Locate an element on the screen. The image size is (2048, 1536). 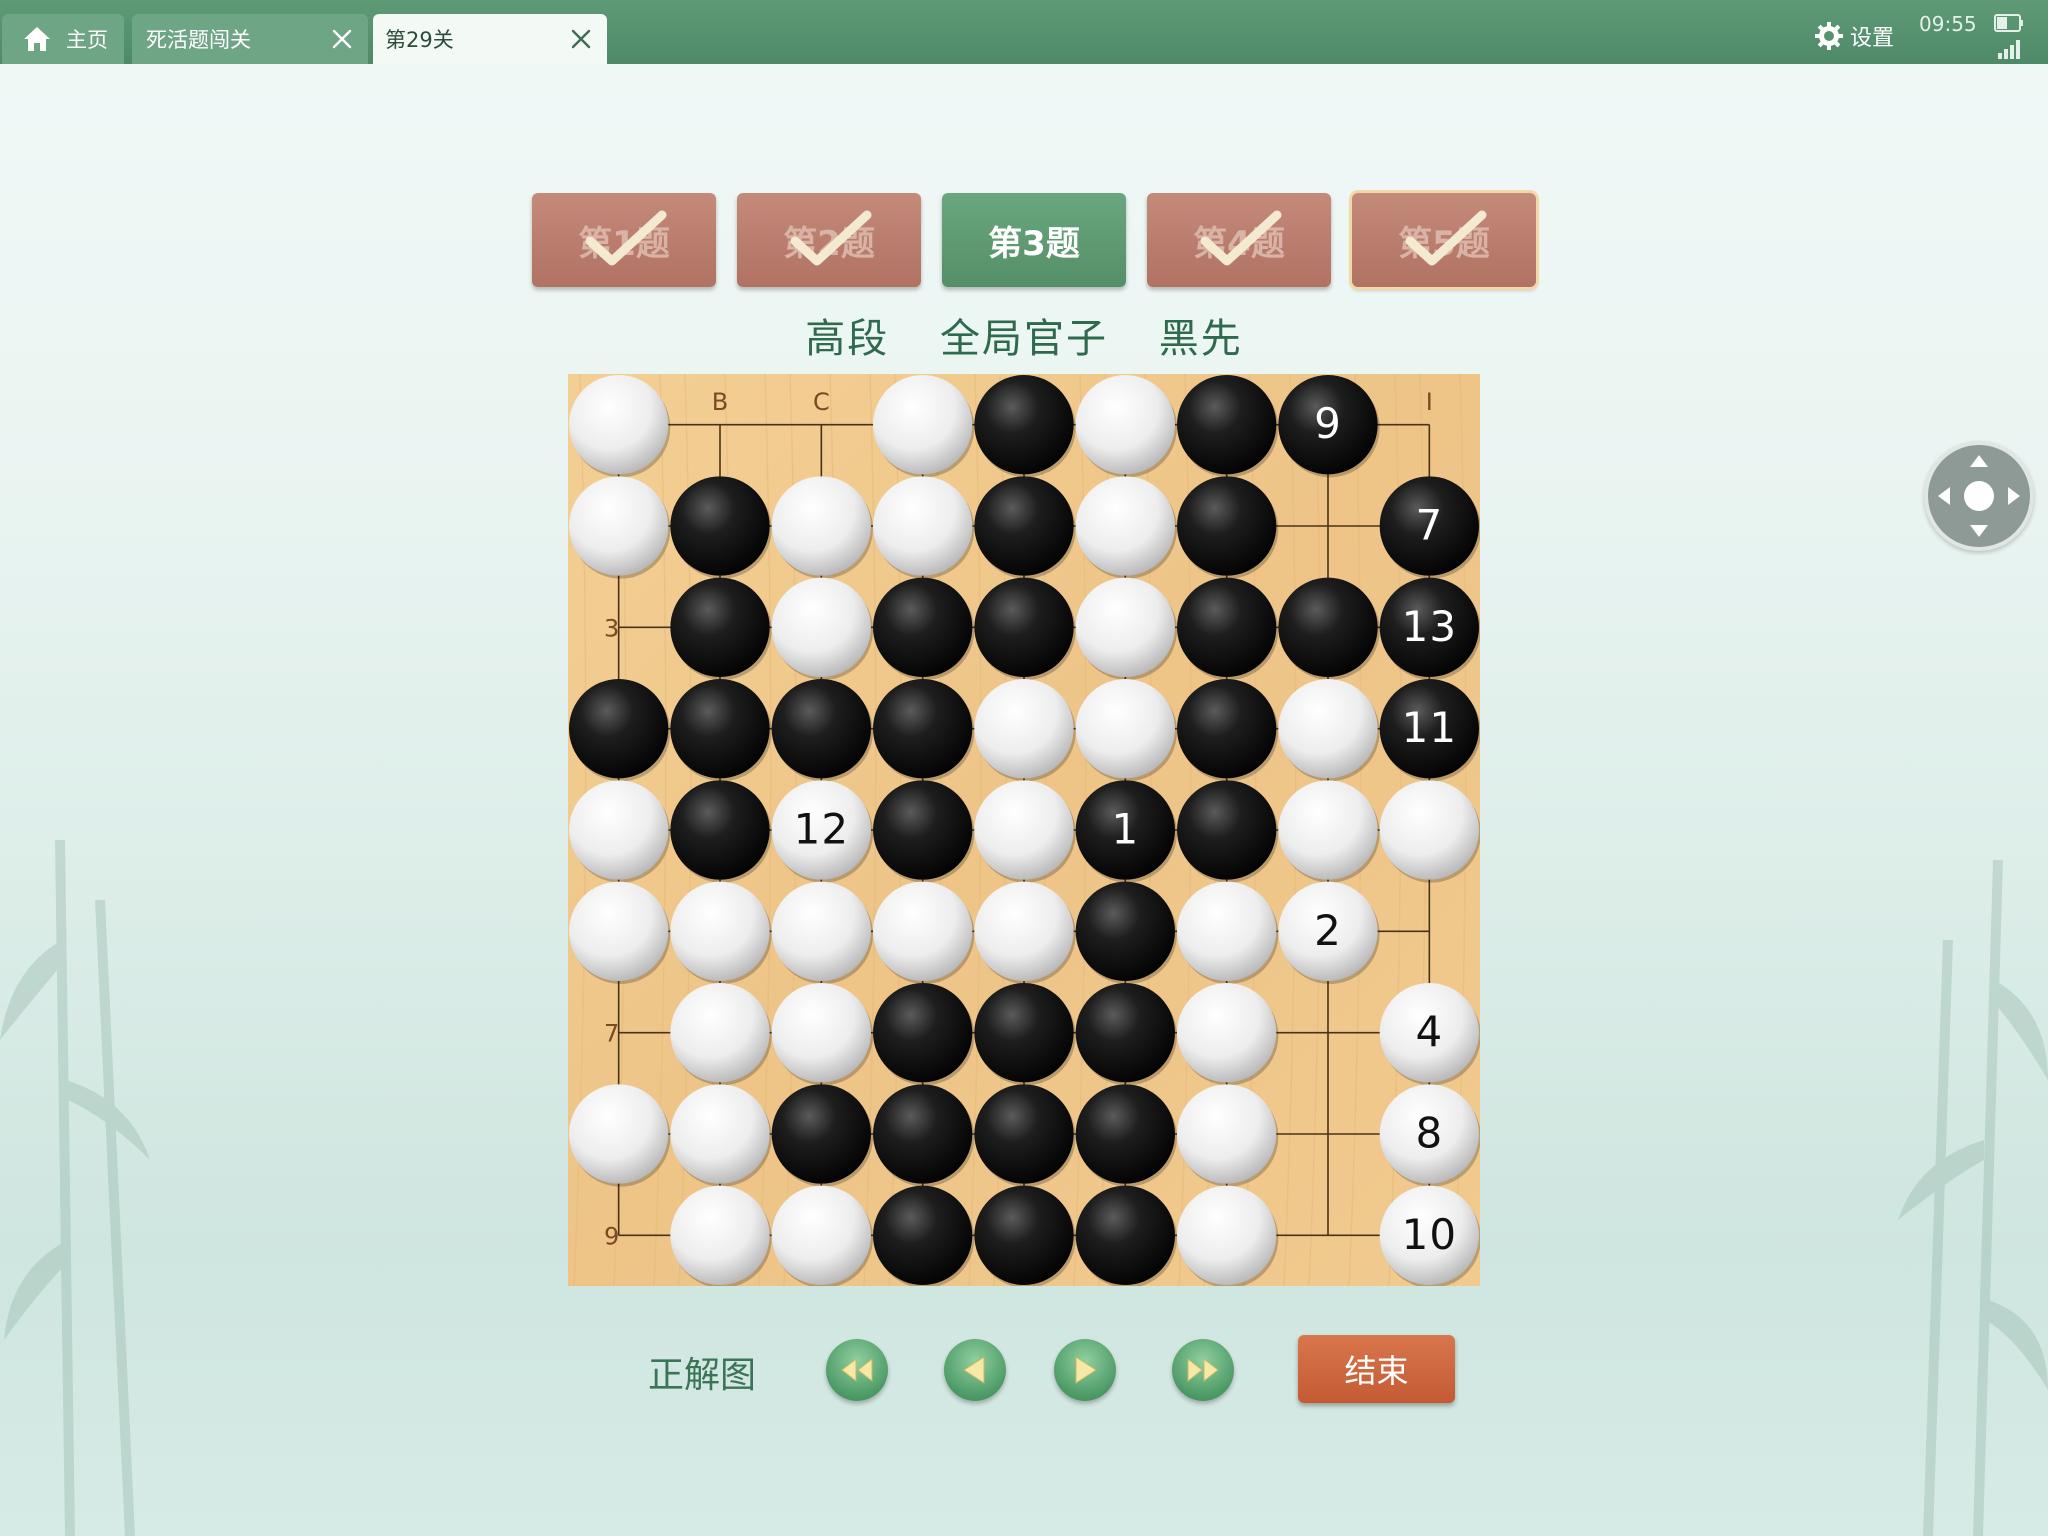
column-label: I is located at coordinates (1429, 402).